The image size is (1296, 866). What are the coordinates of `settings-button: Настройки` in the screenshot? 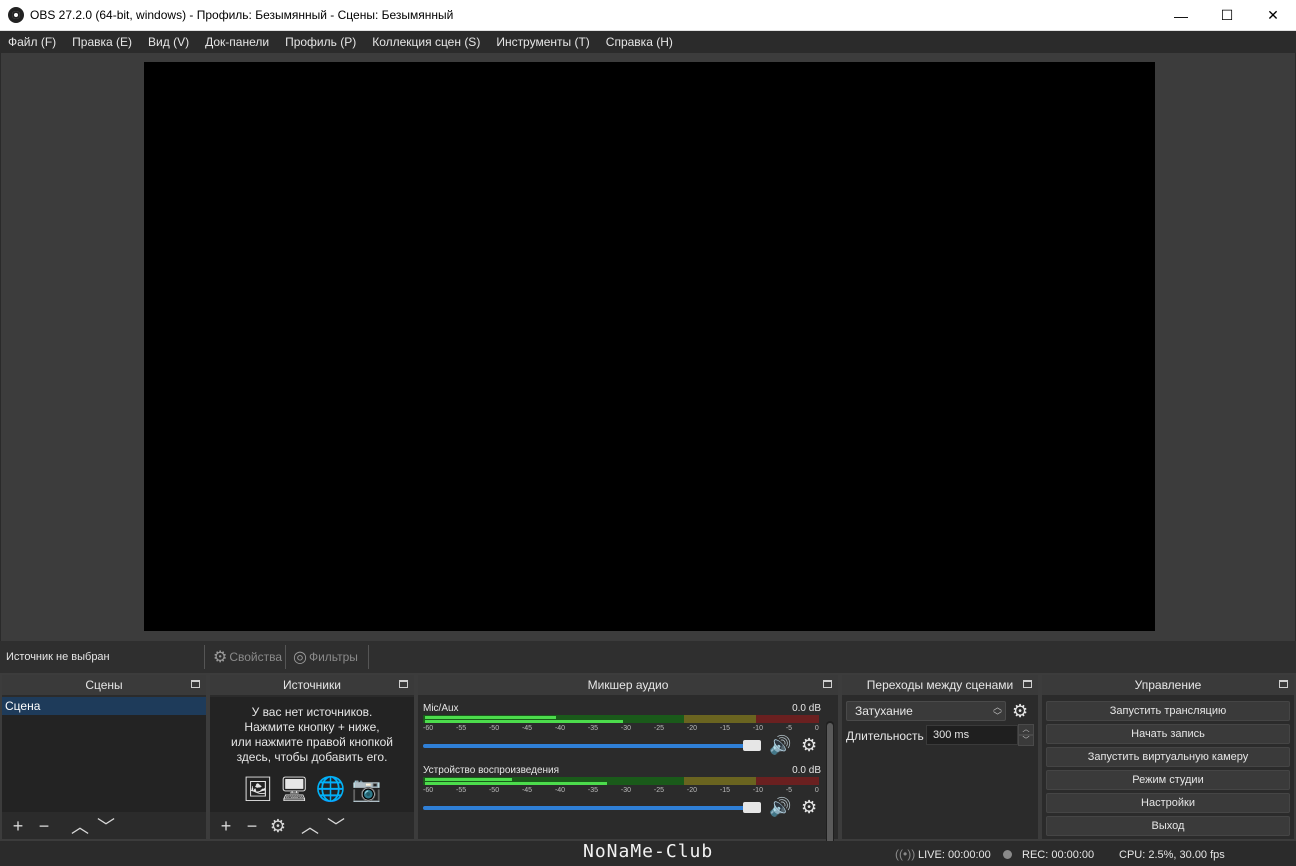 It's located at (1168, 803).